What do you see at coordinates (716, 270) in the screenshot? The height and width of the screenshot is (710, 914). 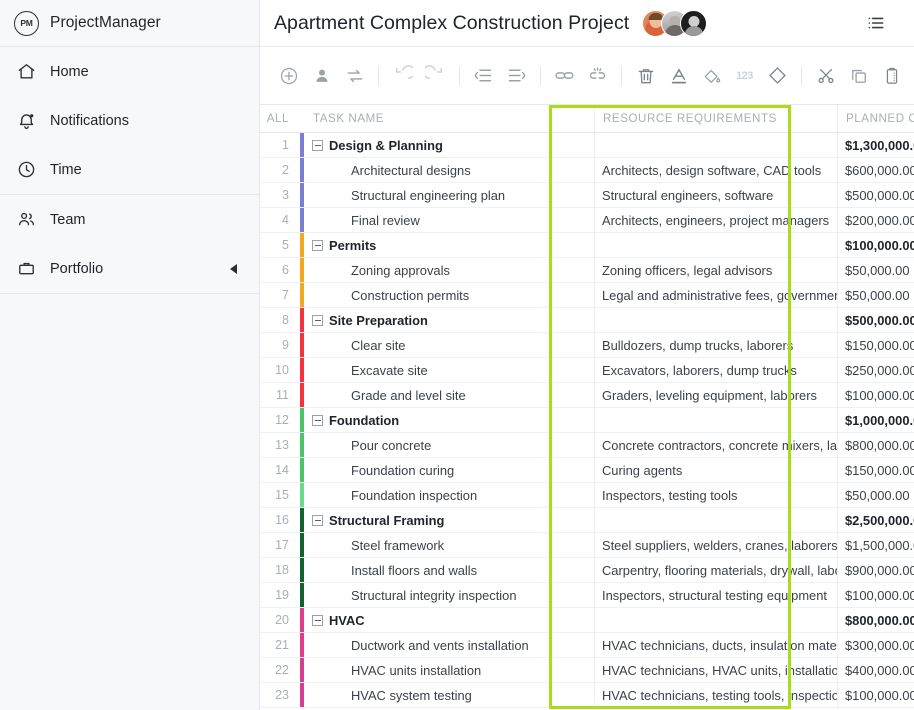 I see `resource-requirements-cell: Zoning officers, legal advisors` at bounding box center [716, 270].